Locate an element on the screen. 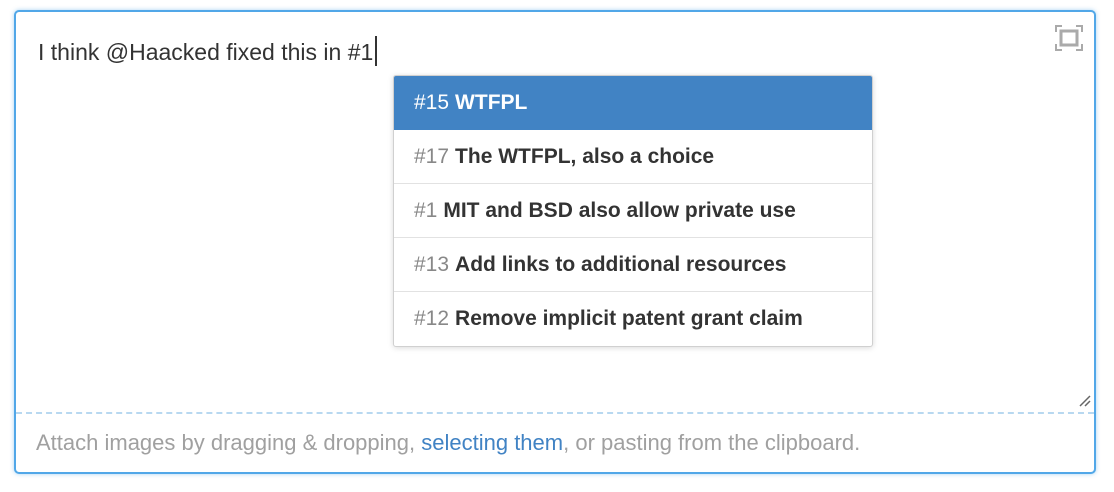  suggestion-title: The WTFPL, also a choice is located at coordinates (585, 156).